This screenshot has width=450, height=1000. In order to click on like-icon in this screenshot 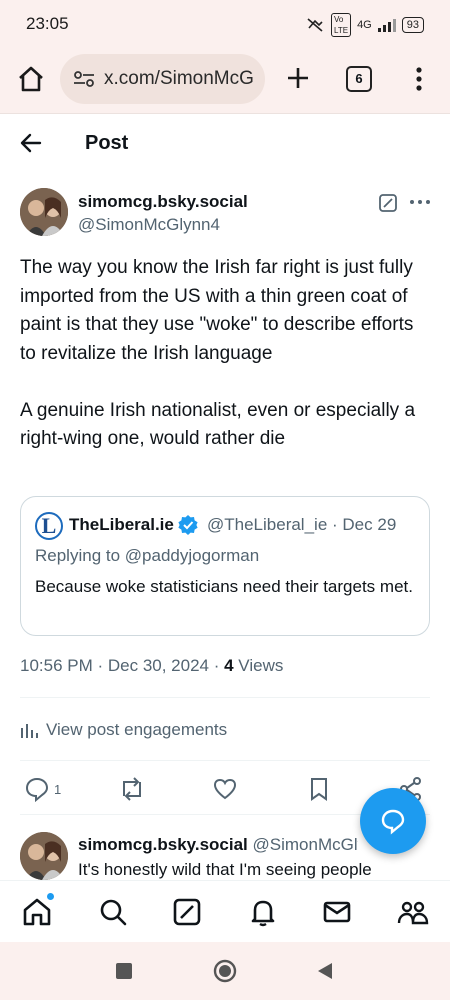, I will do `click(225, 789)`.